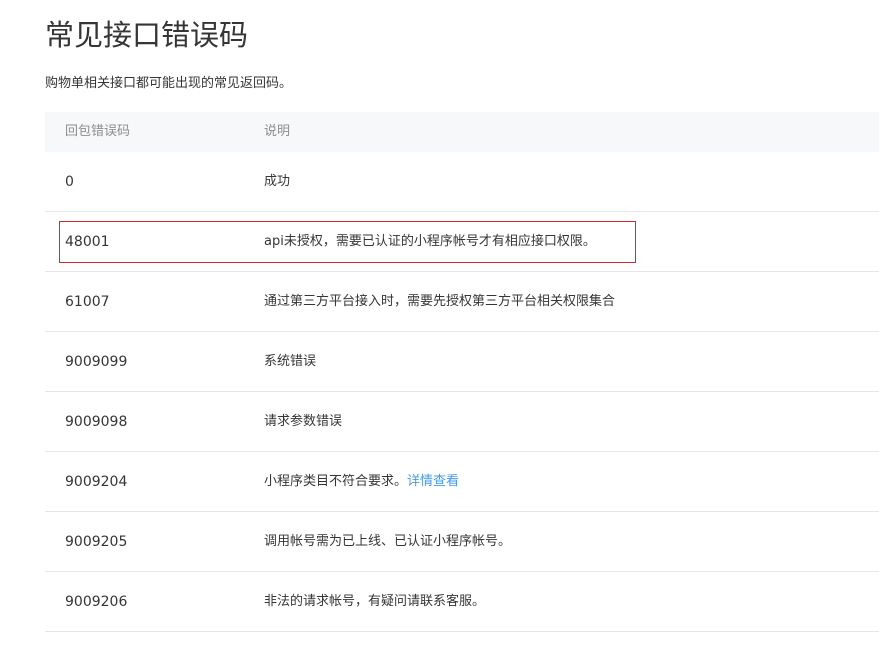 The image size is (879, 647). Describe the element at coordinates (388, 541) in the screenshot. I see `error-description: 调用帐号需为已上线、已认证小程序帐号。` at that location.